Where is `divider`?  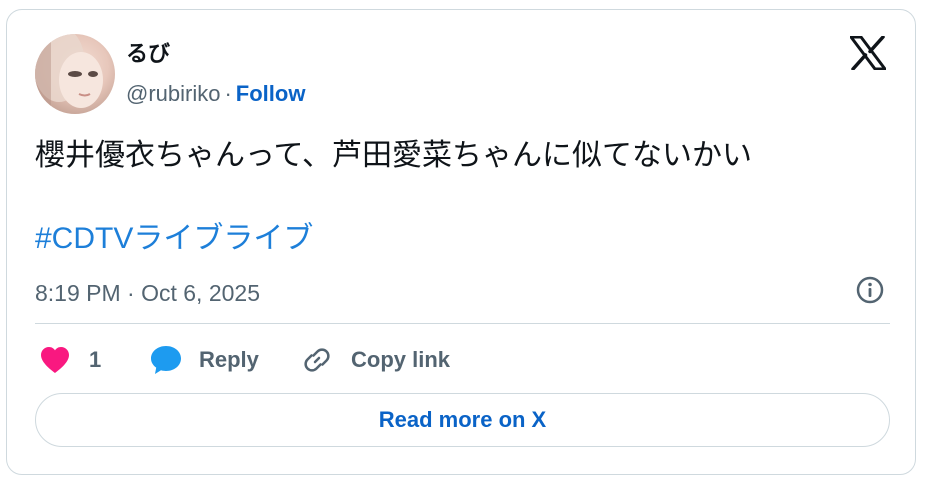 divider is located at coordinates (462, 323).